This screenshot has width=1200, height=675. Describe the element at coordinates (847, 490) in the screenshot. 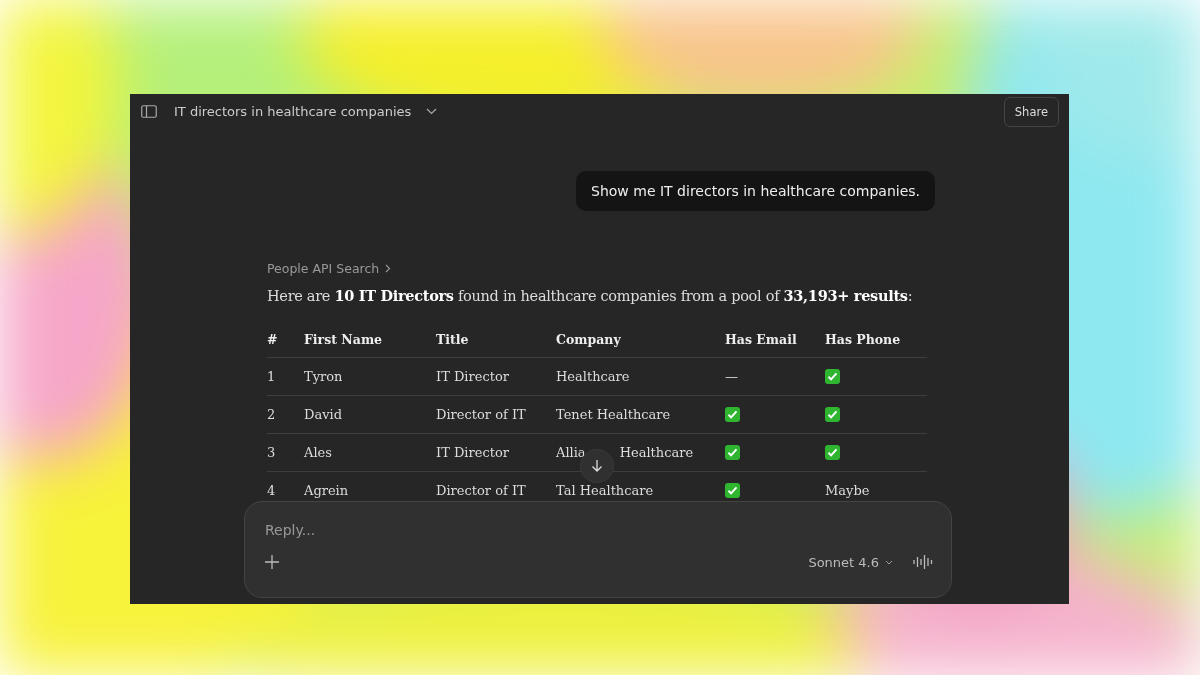

I see `table-cell: Maybe` at that location.